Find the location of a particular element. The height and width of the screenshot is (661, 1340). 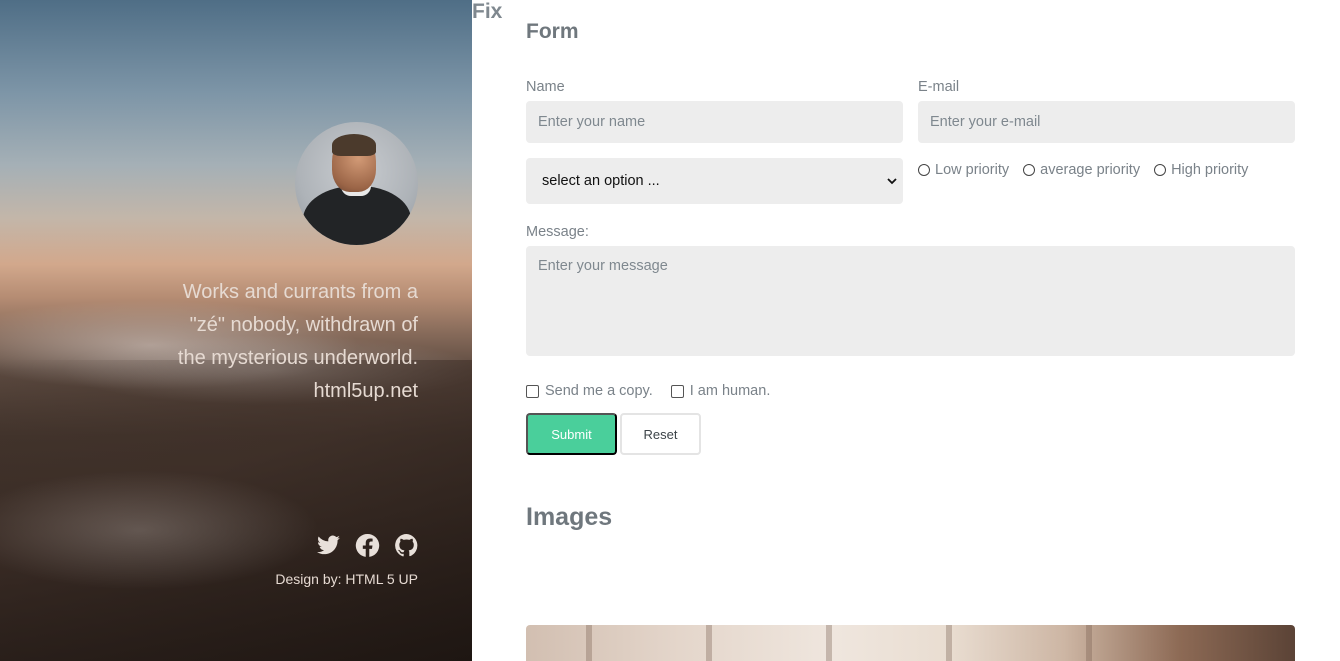

fix-image is located at coordinates (910, 643).